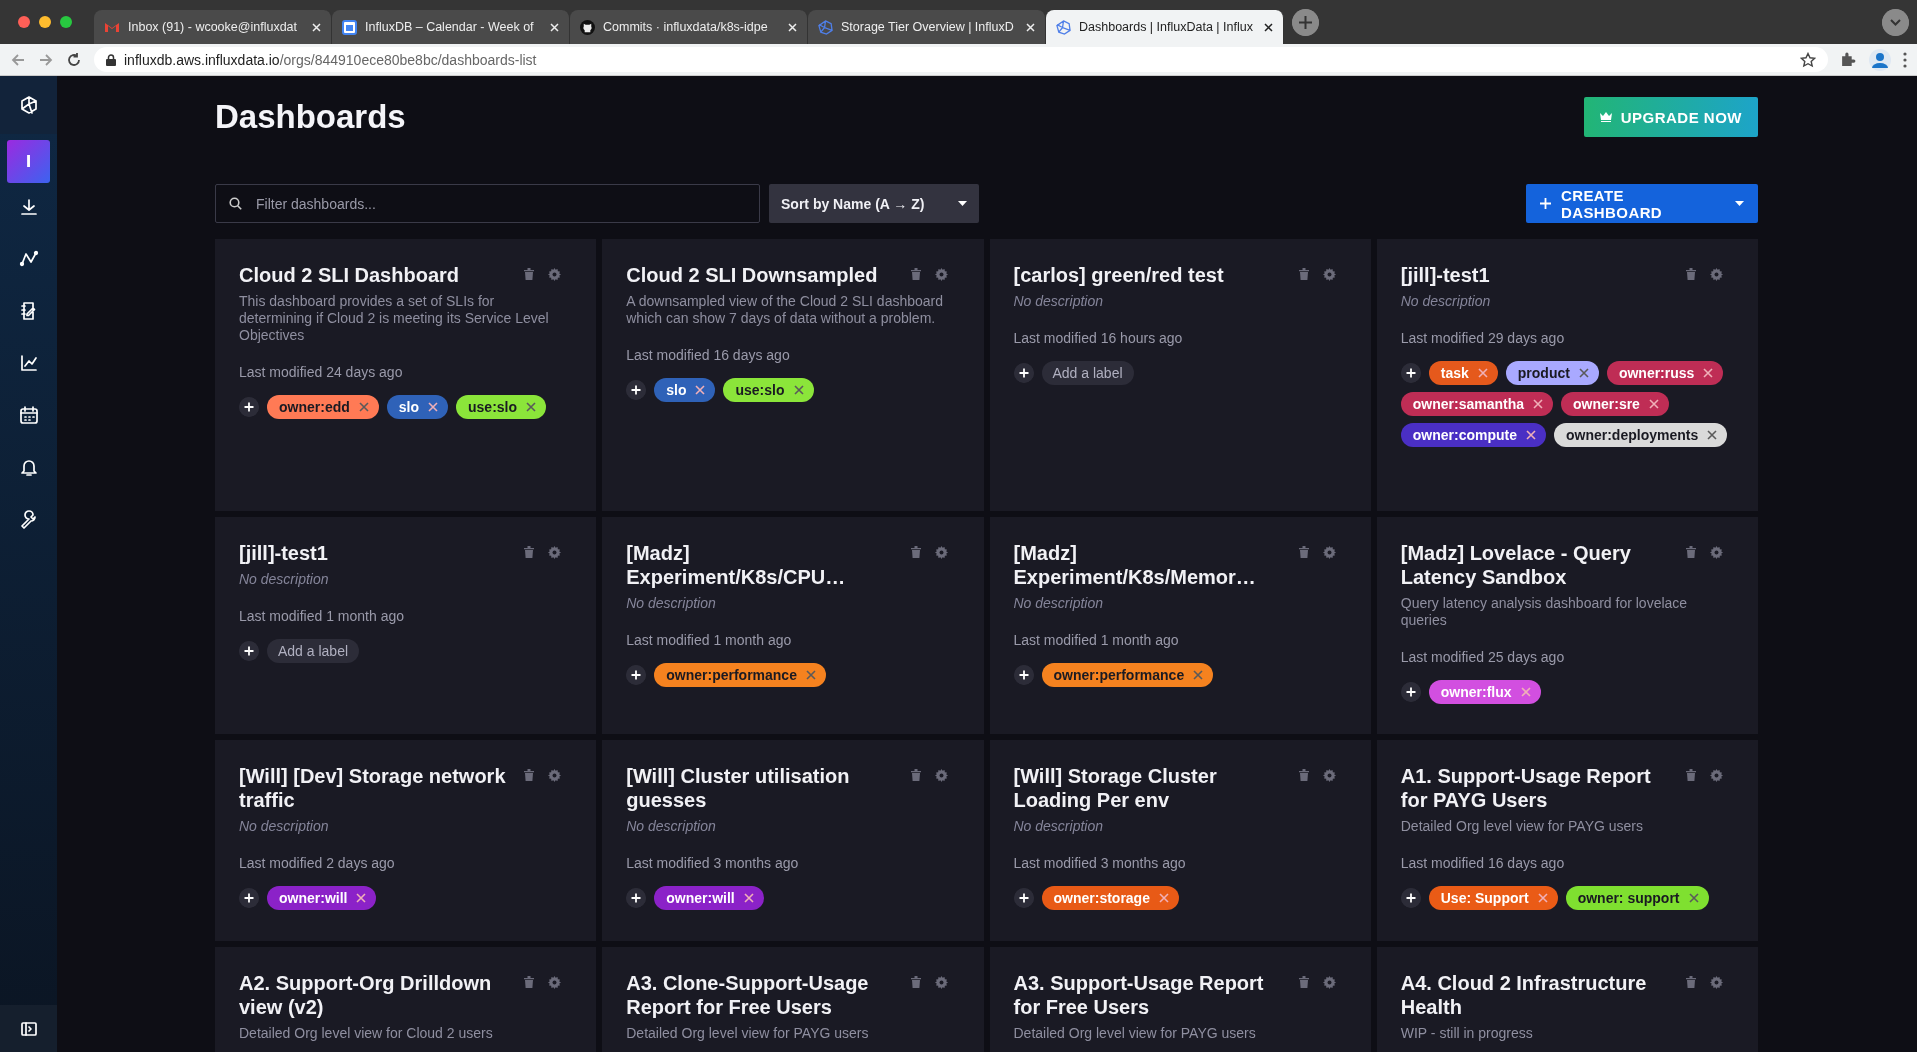 The width and height of the screenshot is (1917, 1052). Describe the element at coordinates (1552, 373) in the screenshot. I see `label-tag: product` at that location.